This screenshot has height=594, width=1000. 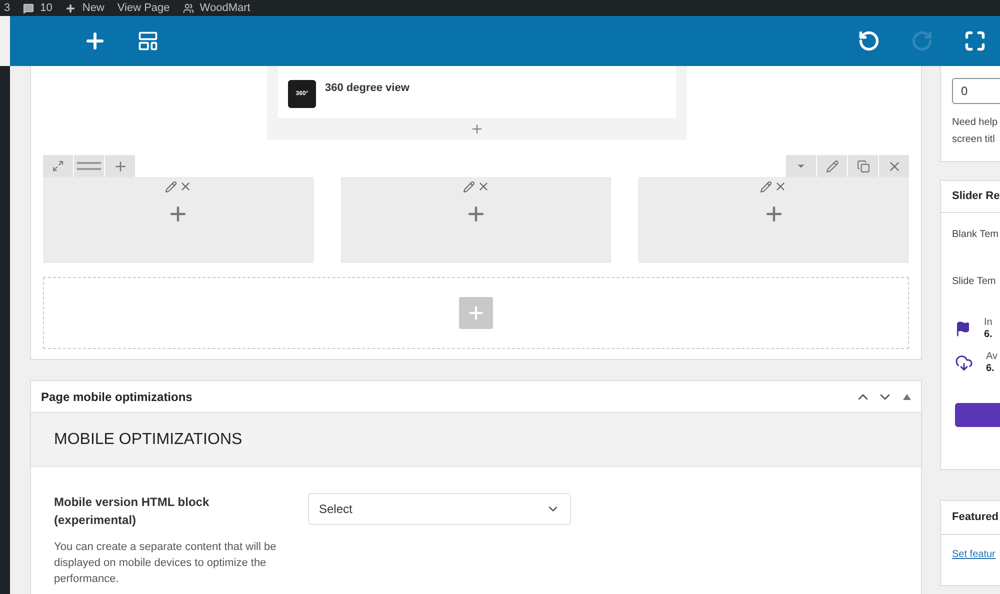 I want to click on help-text: screen titl, so click(x=974, y=140).